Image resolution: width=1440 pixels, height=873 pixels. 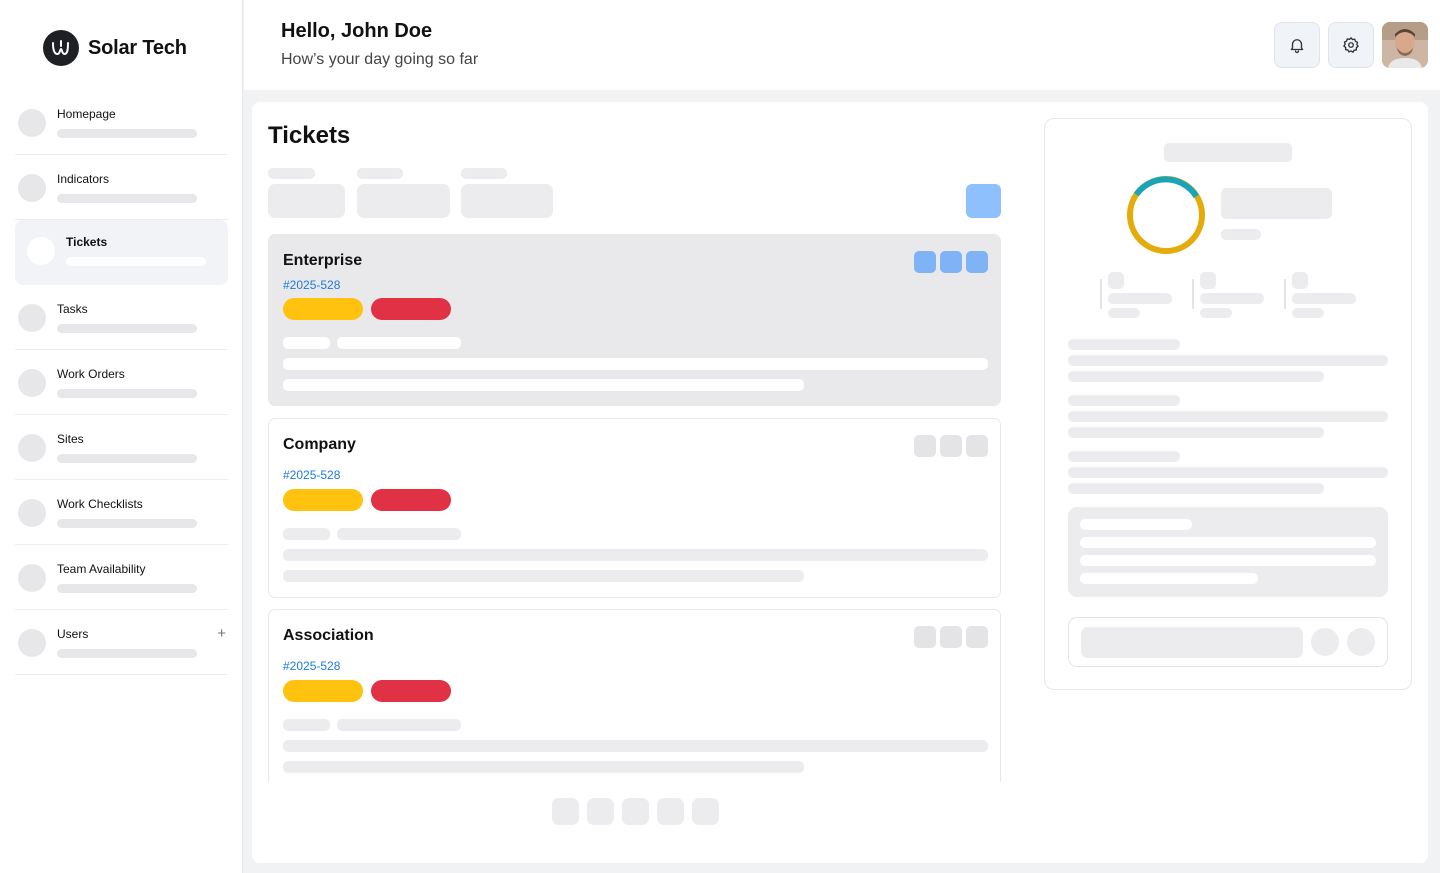 What do you see at coordinates (121, 642) in the screenshot?
I see `sidebar-item-users: Users +` at bounding box center [121, 642].